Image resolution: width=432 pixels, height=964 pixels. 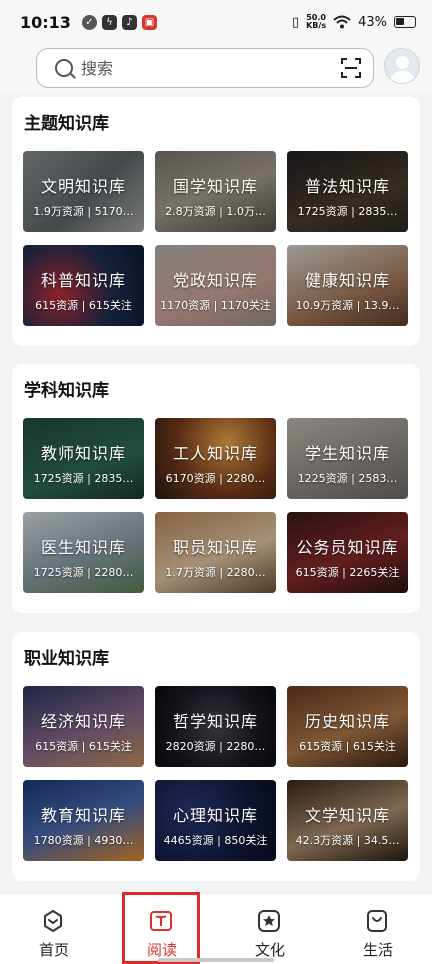 I want to click on check-notification-icon: ✓, so click(x=89, y=22).